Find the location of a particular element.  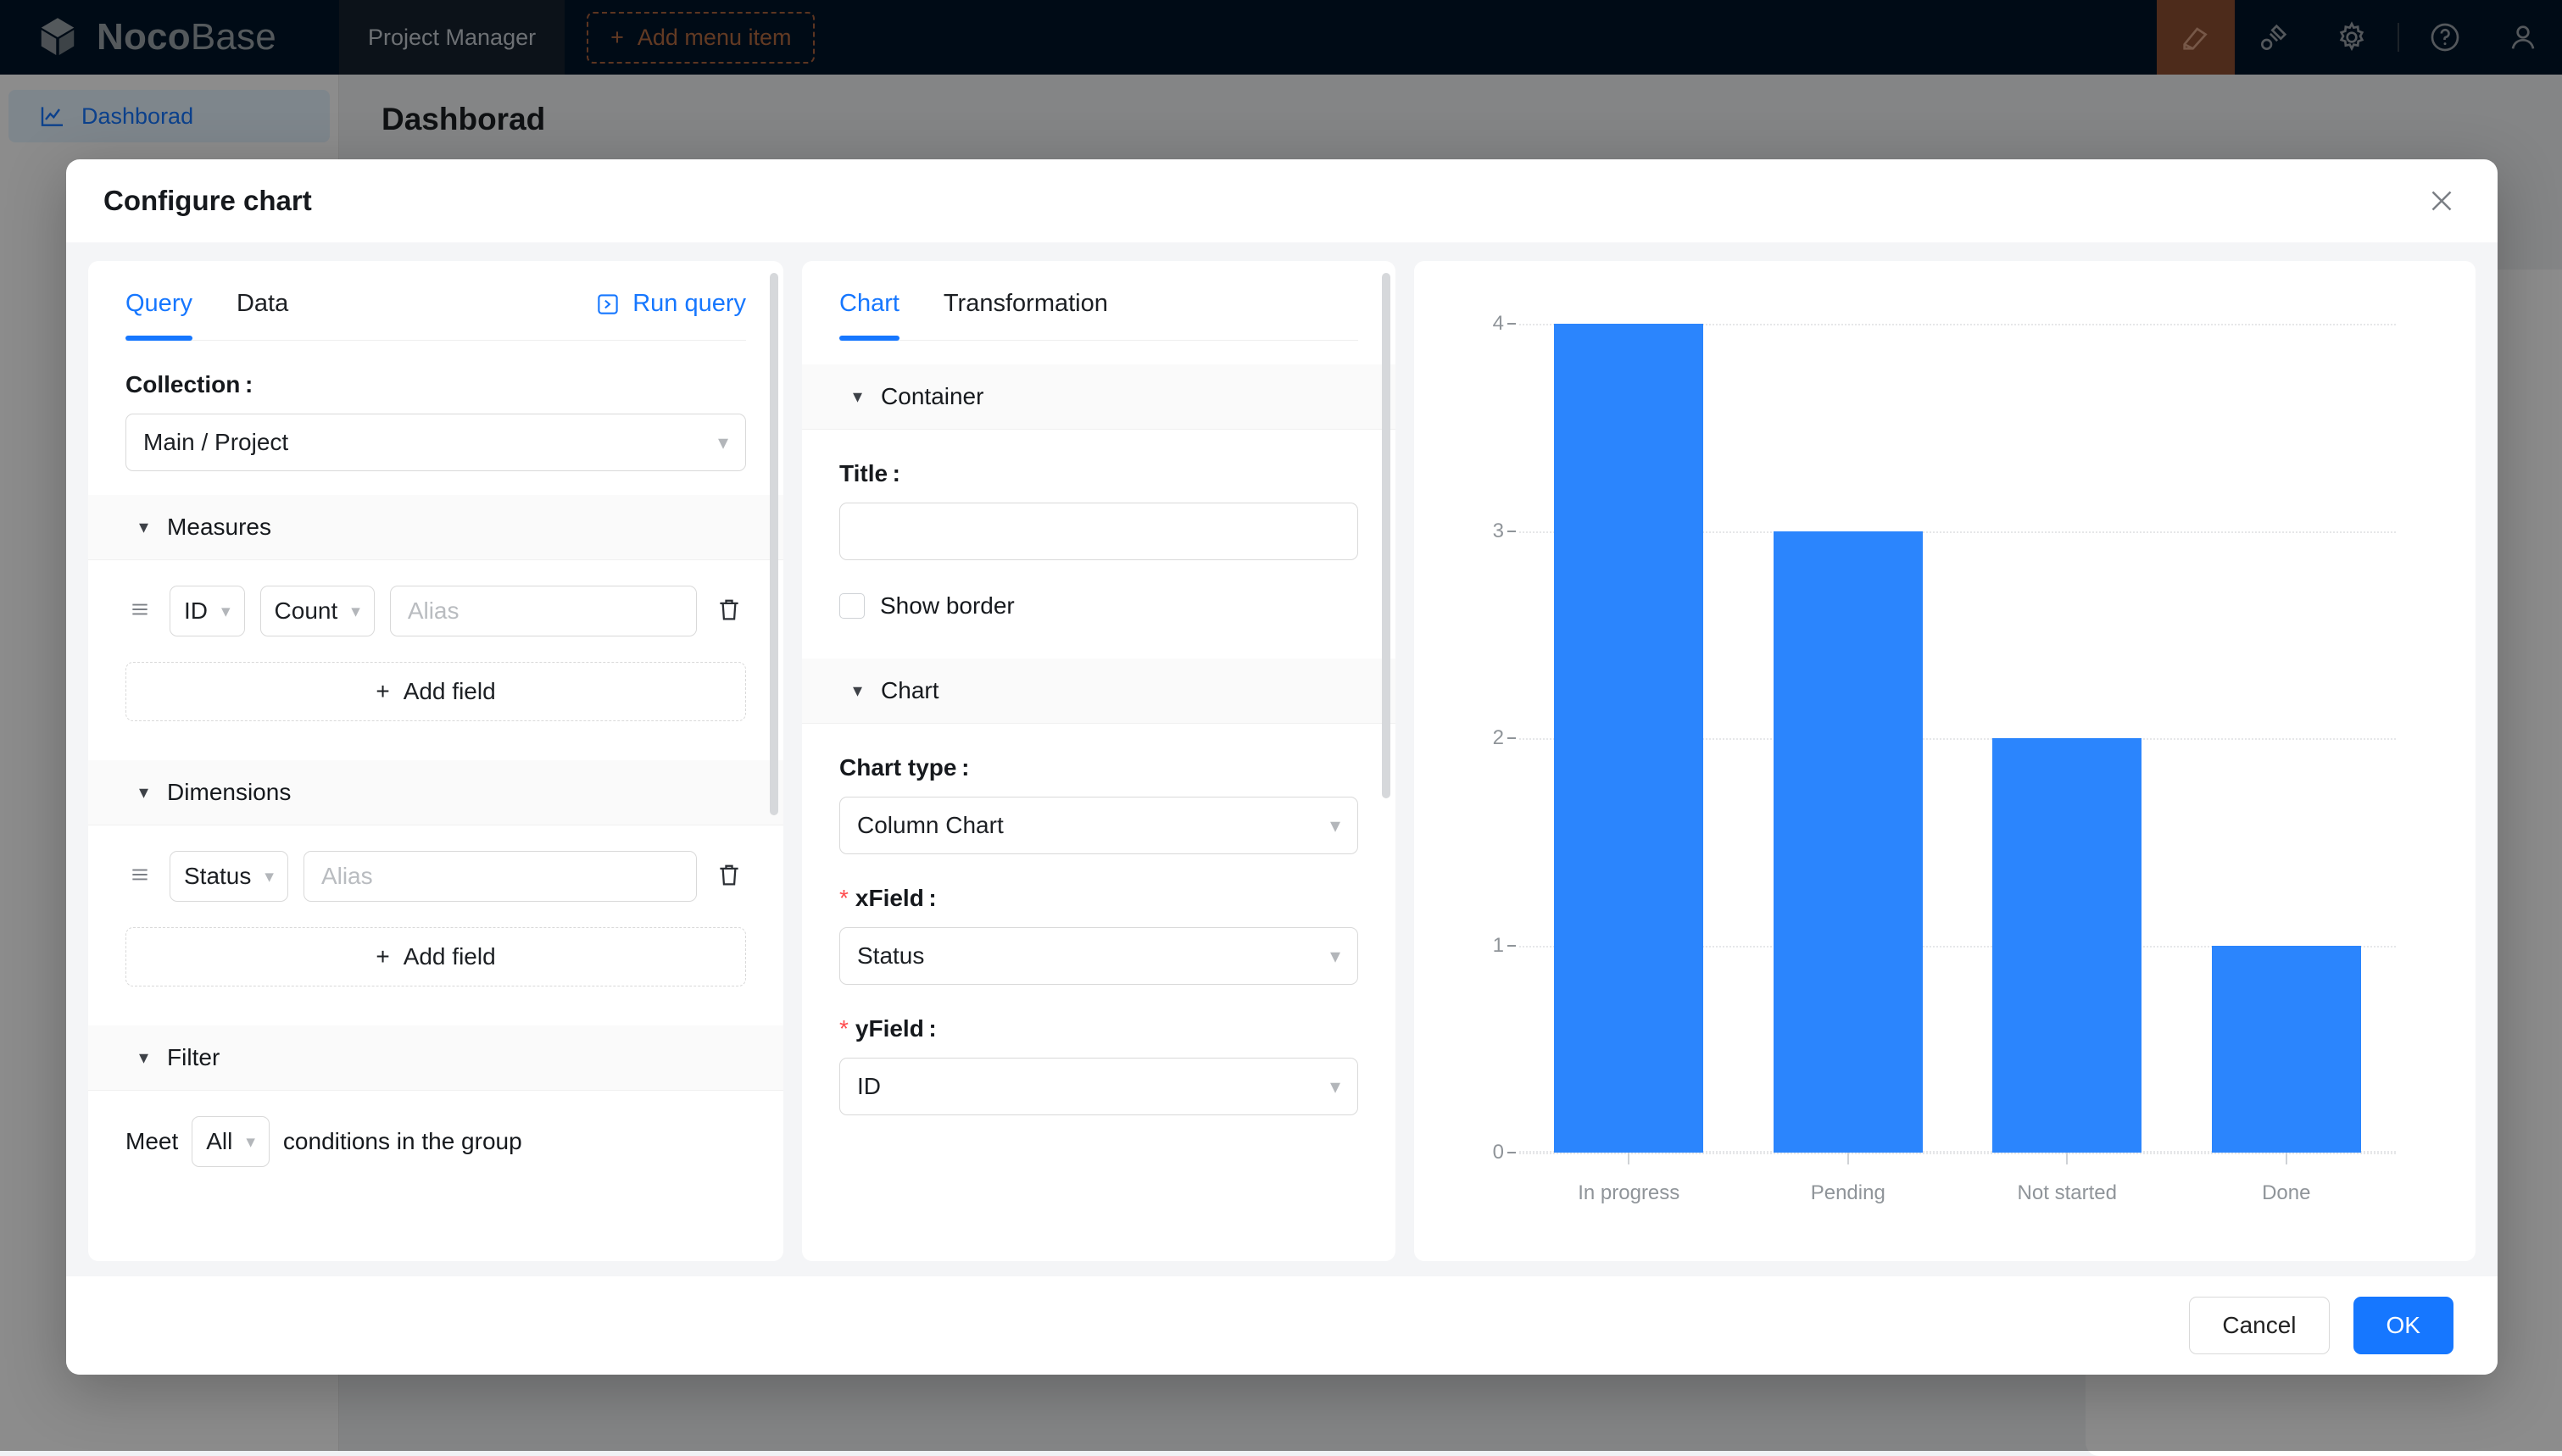

ok-button: OK is located at coordinates (2403, 1325).